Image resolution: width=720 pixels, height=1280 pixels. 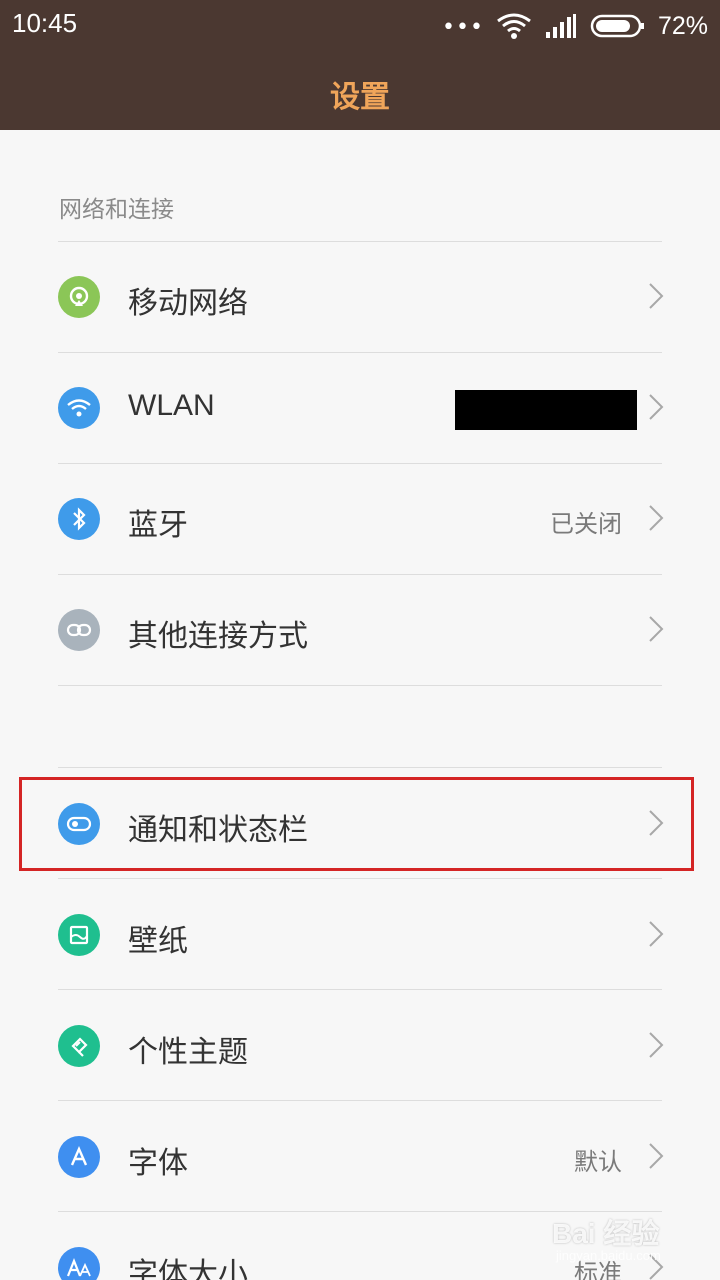 I want to click on setting-label: 移动网络, so click(x=188, y=303).